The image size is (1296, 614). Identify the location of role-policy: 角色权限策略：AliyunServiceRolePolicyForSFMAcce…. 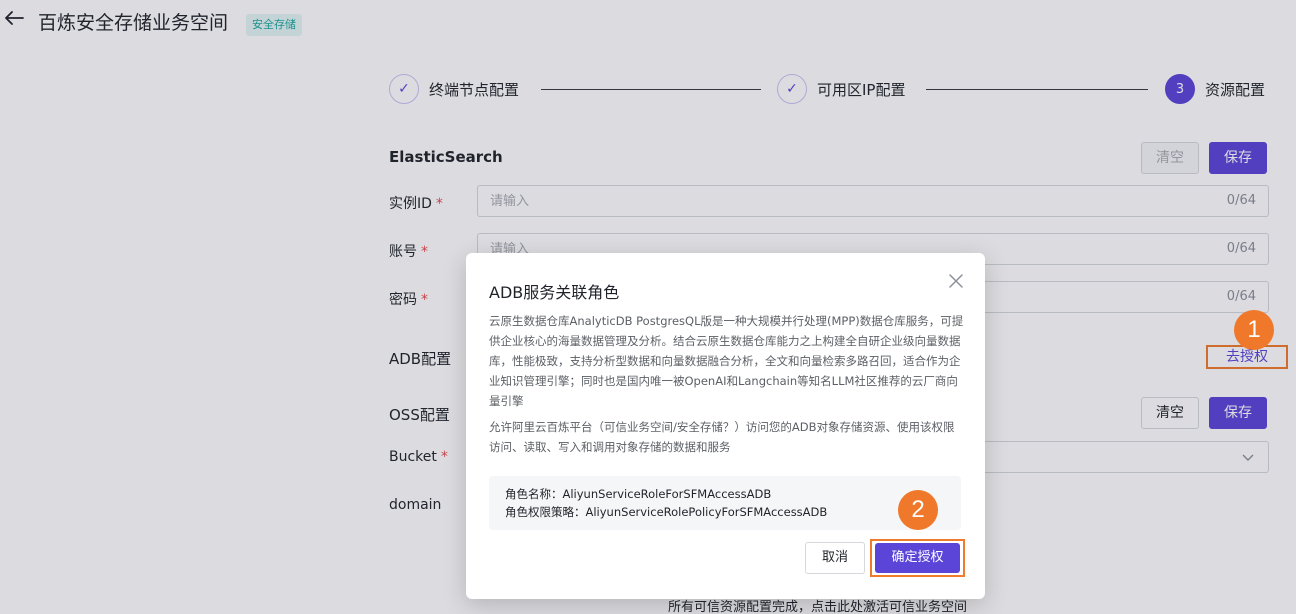
(666, 512).